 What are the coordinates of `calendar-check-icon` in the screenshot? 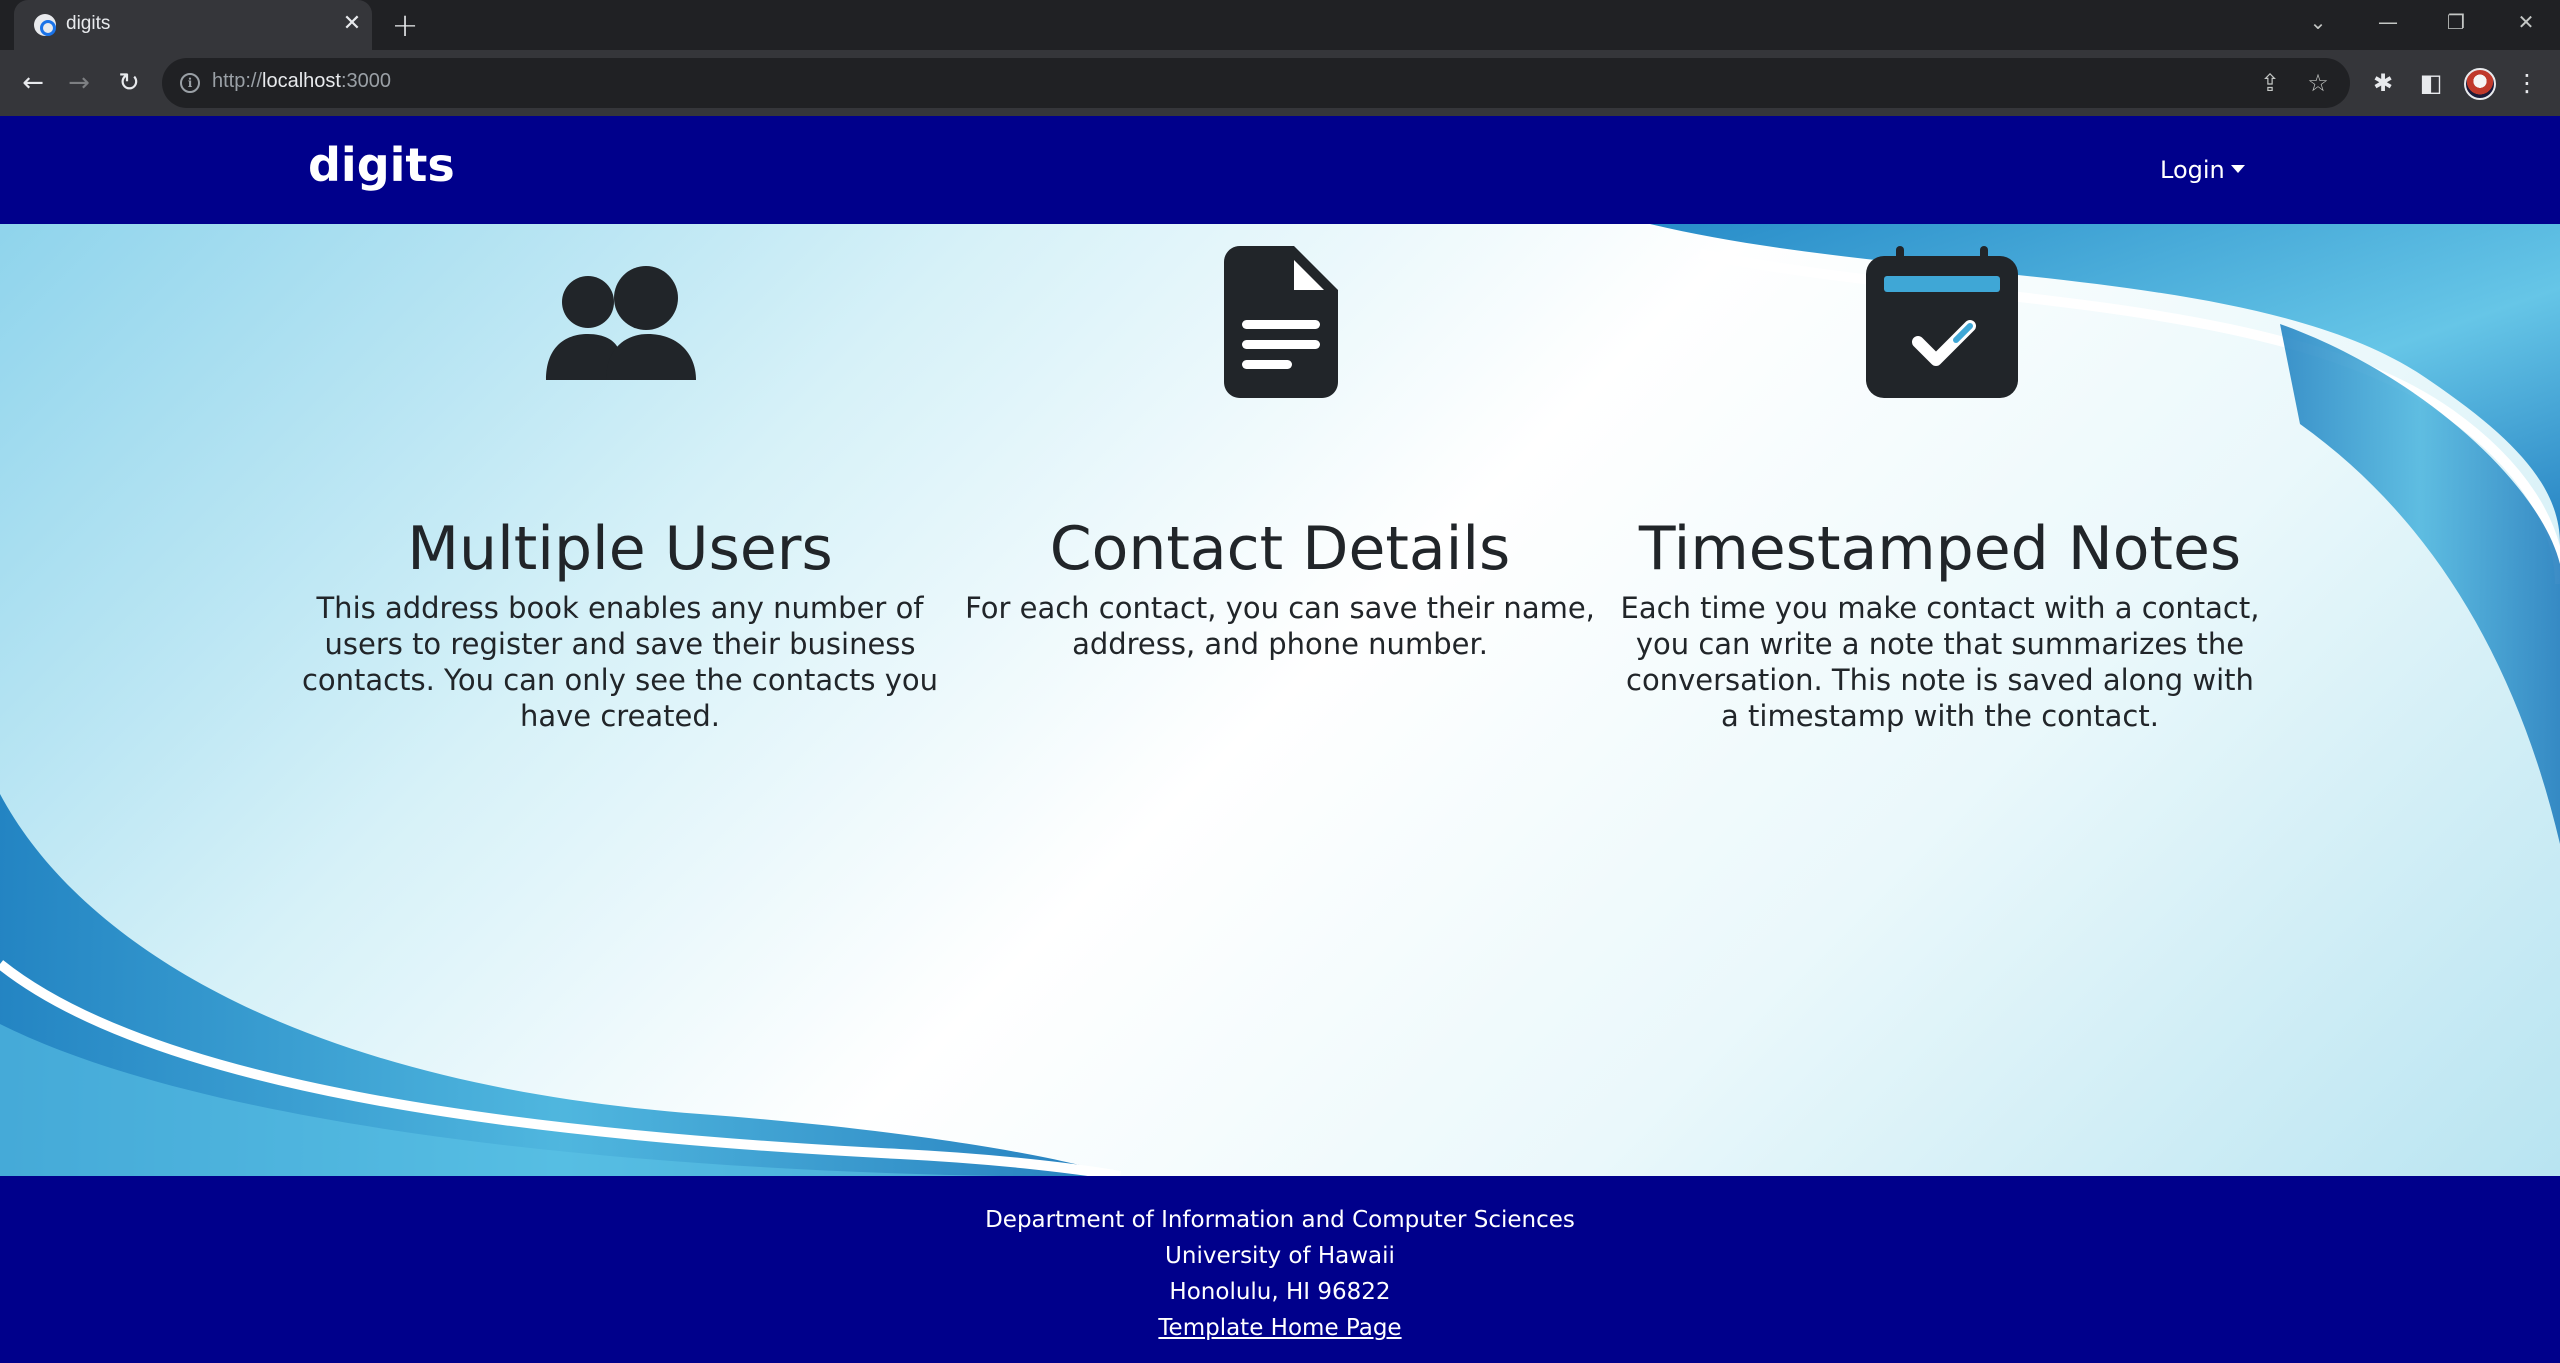 It's located at (1942, 322).